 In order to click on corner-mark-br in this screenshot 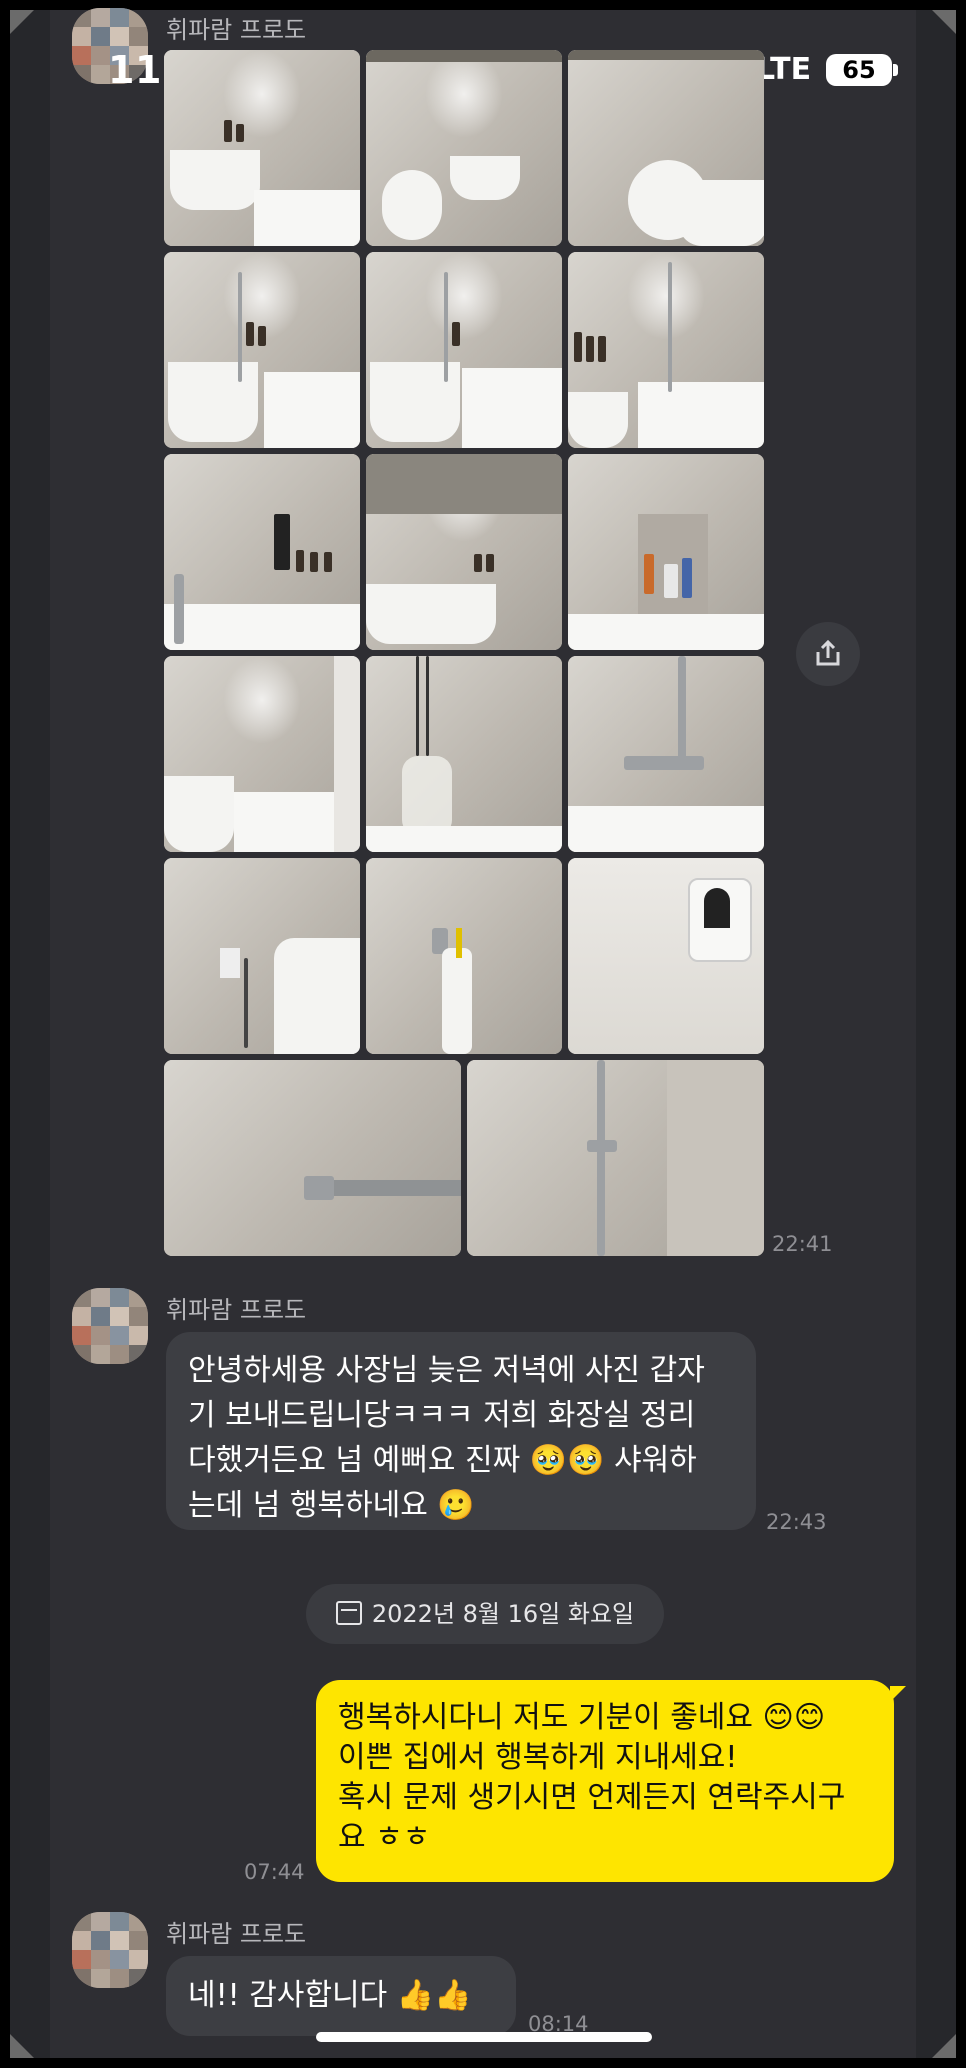, I will do `click(944, 2046)`.